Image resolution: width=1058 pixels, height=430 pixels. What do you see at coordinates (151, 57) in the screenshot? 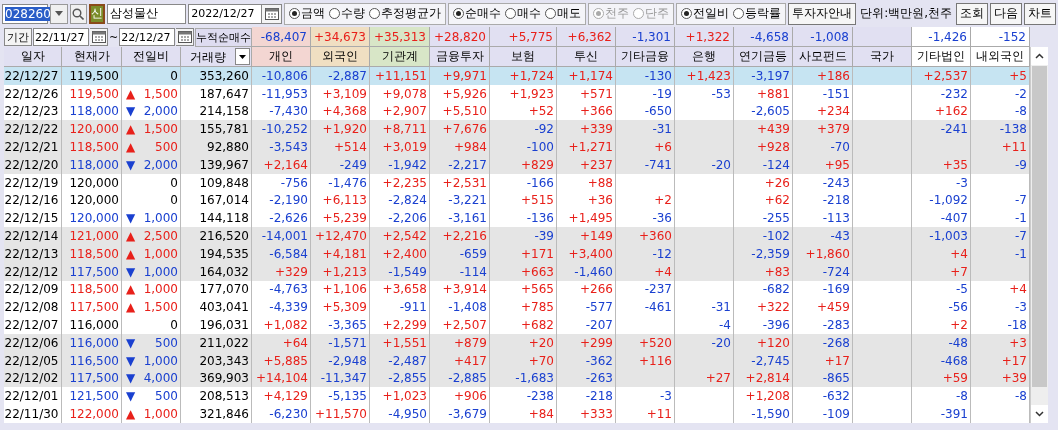
I see `column-header: 전일비` at bounding box center [151, 57].